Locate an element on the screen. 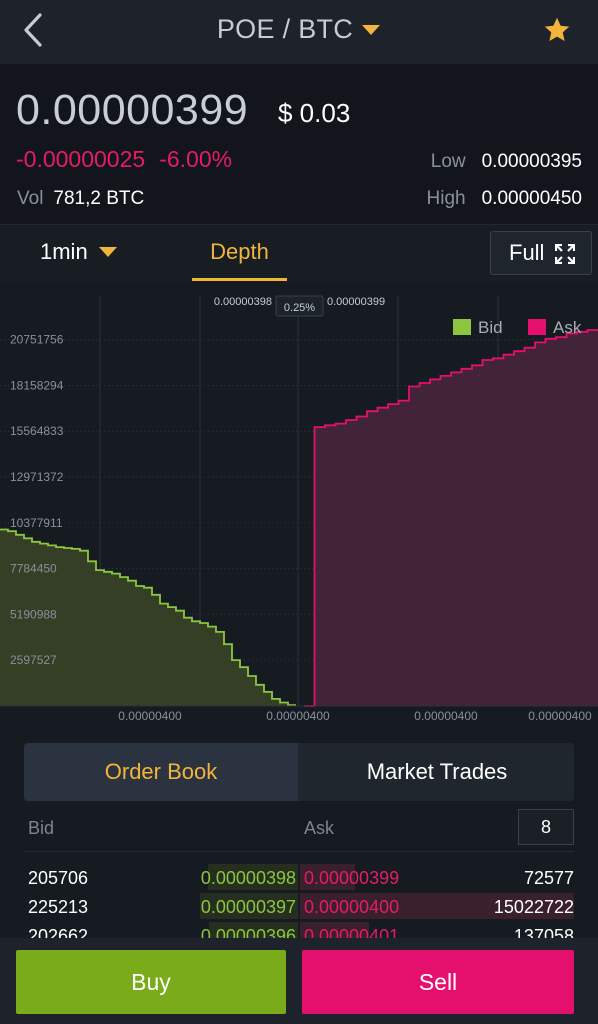 This screenshot has height=1024, width=598. order-book-row: 205706 0.00000398 0.00000399 72577 is located at coordinates (299, 876).